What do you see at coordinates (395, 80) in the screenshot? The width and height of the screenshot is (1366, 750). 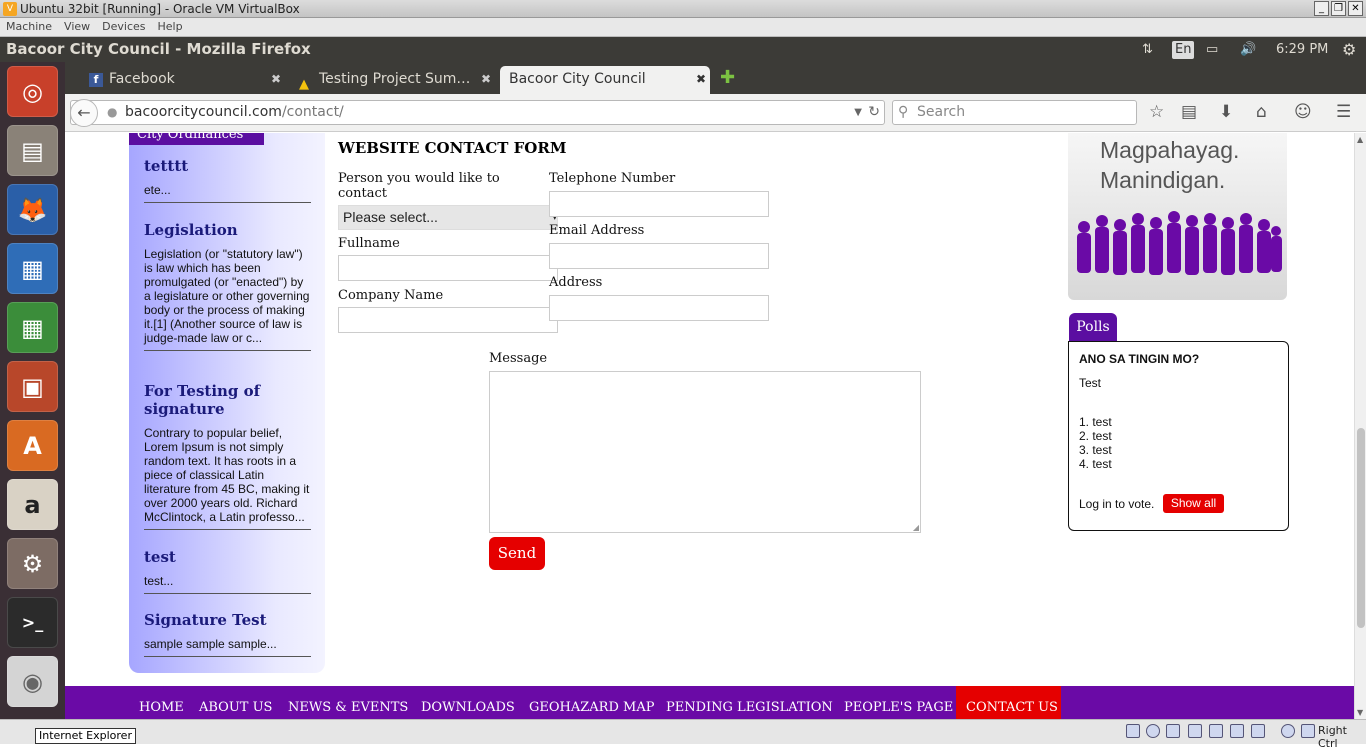 I see `tab-testing-project: ▲ Testing Project Sum… ✖` at bounding box center [395, 80].